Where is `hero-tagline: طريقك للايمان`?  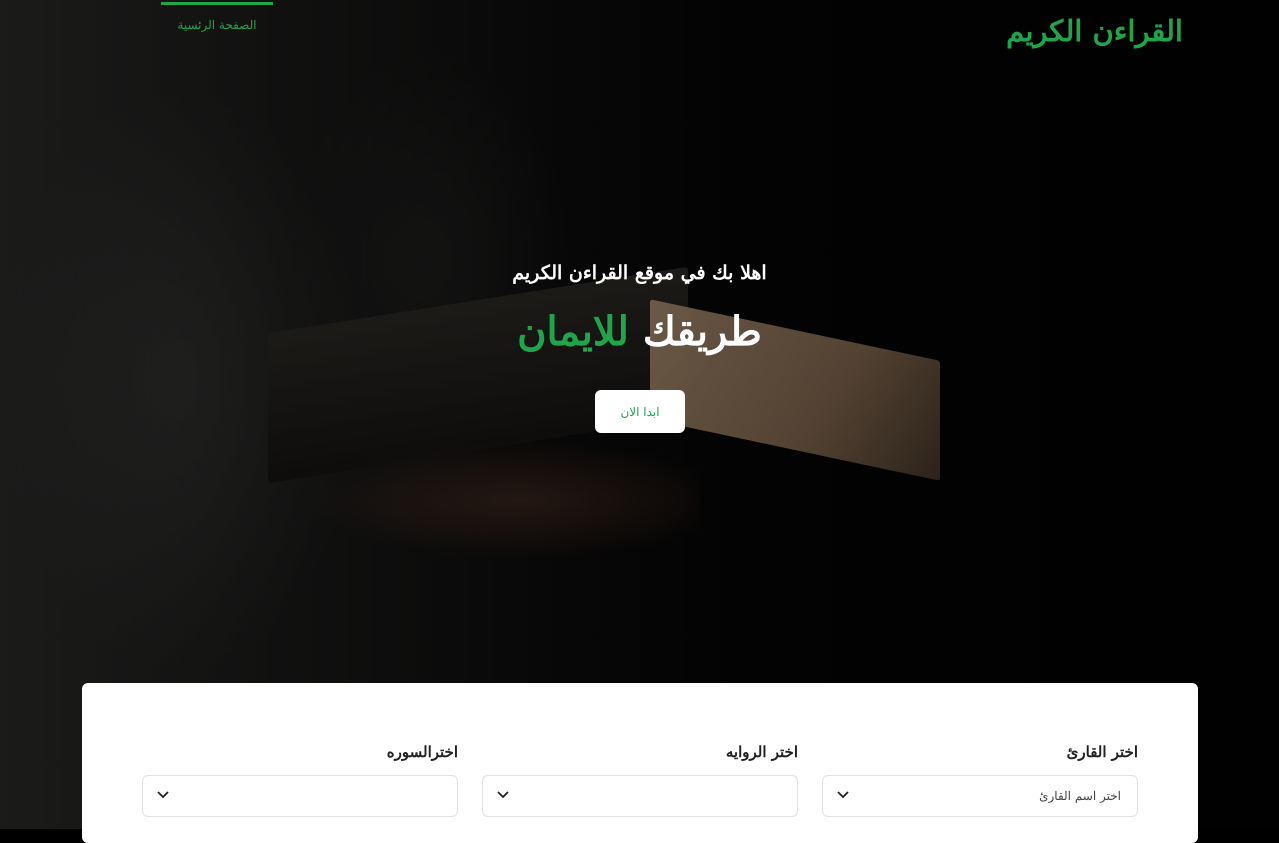 hero-tagline: طريقك للايمان is located at coordinates (639, 331).